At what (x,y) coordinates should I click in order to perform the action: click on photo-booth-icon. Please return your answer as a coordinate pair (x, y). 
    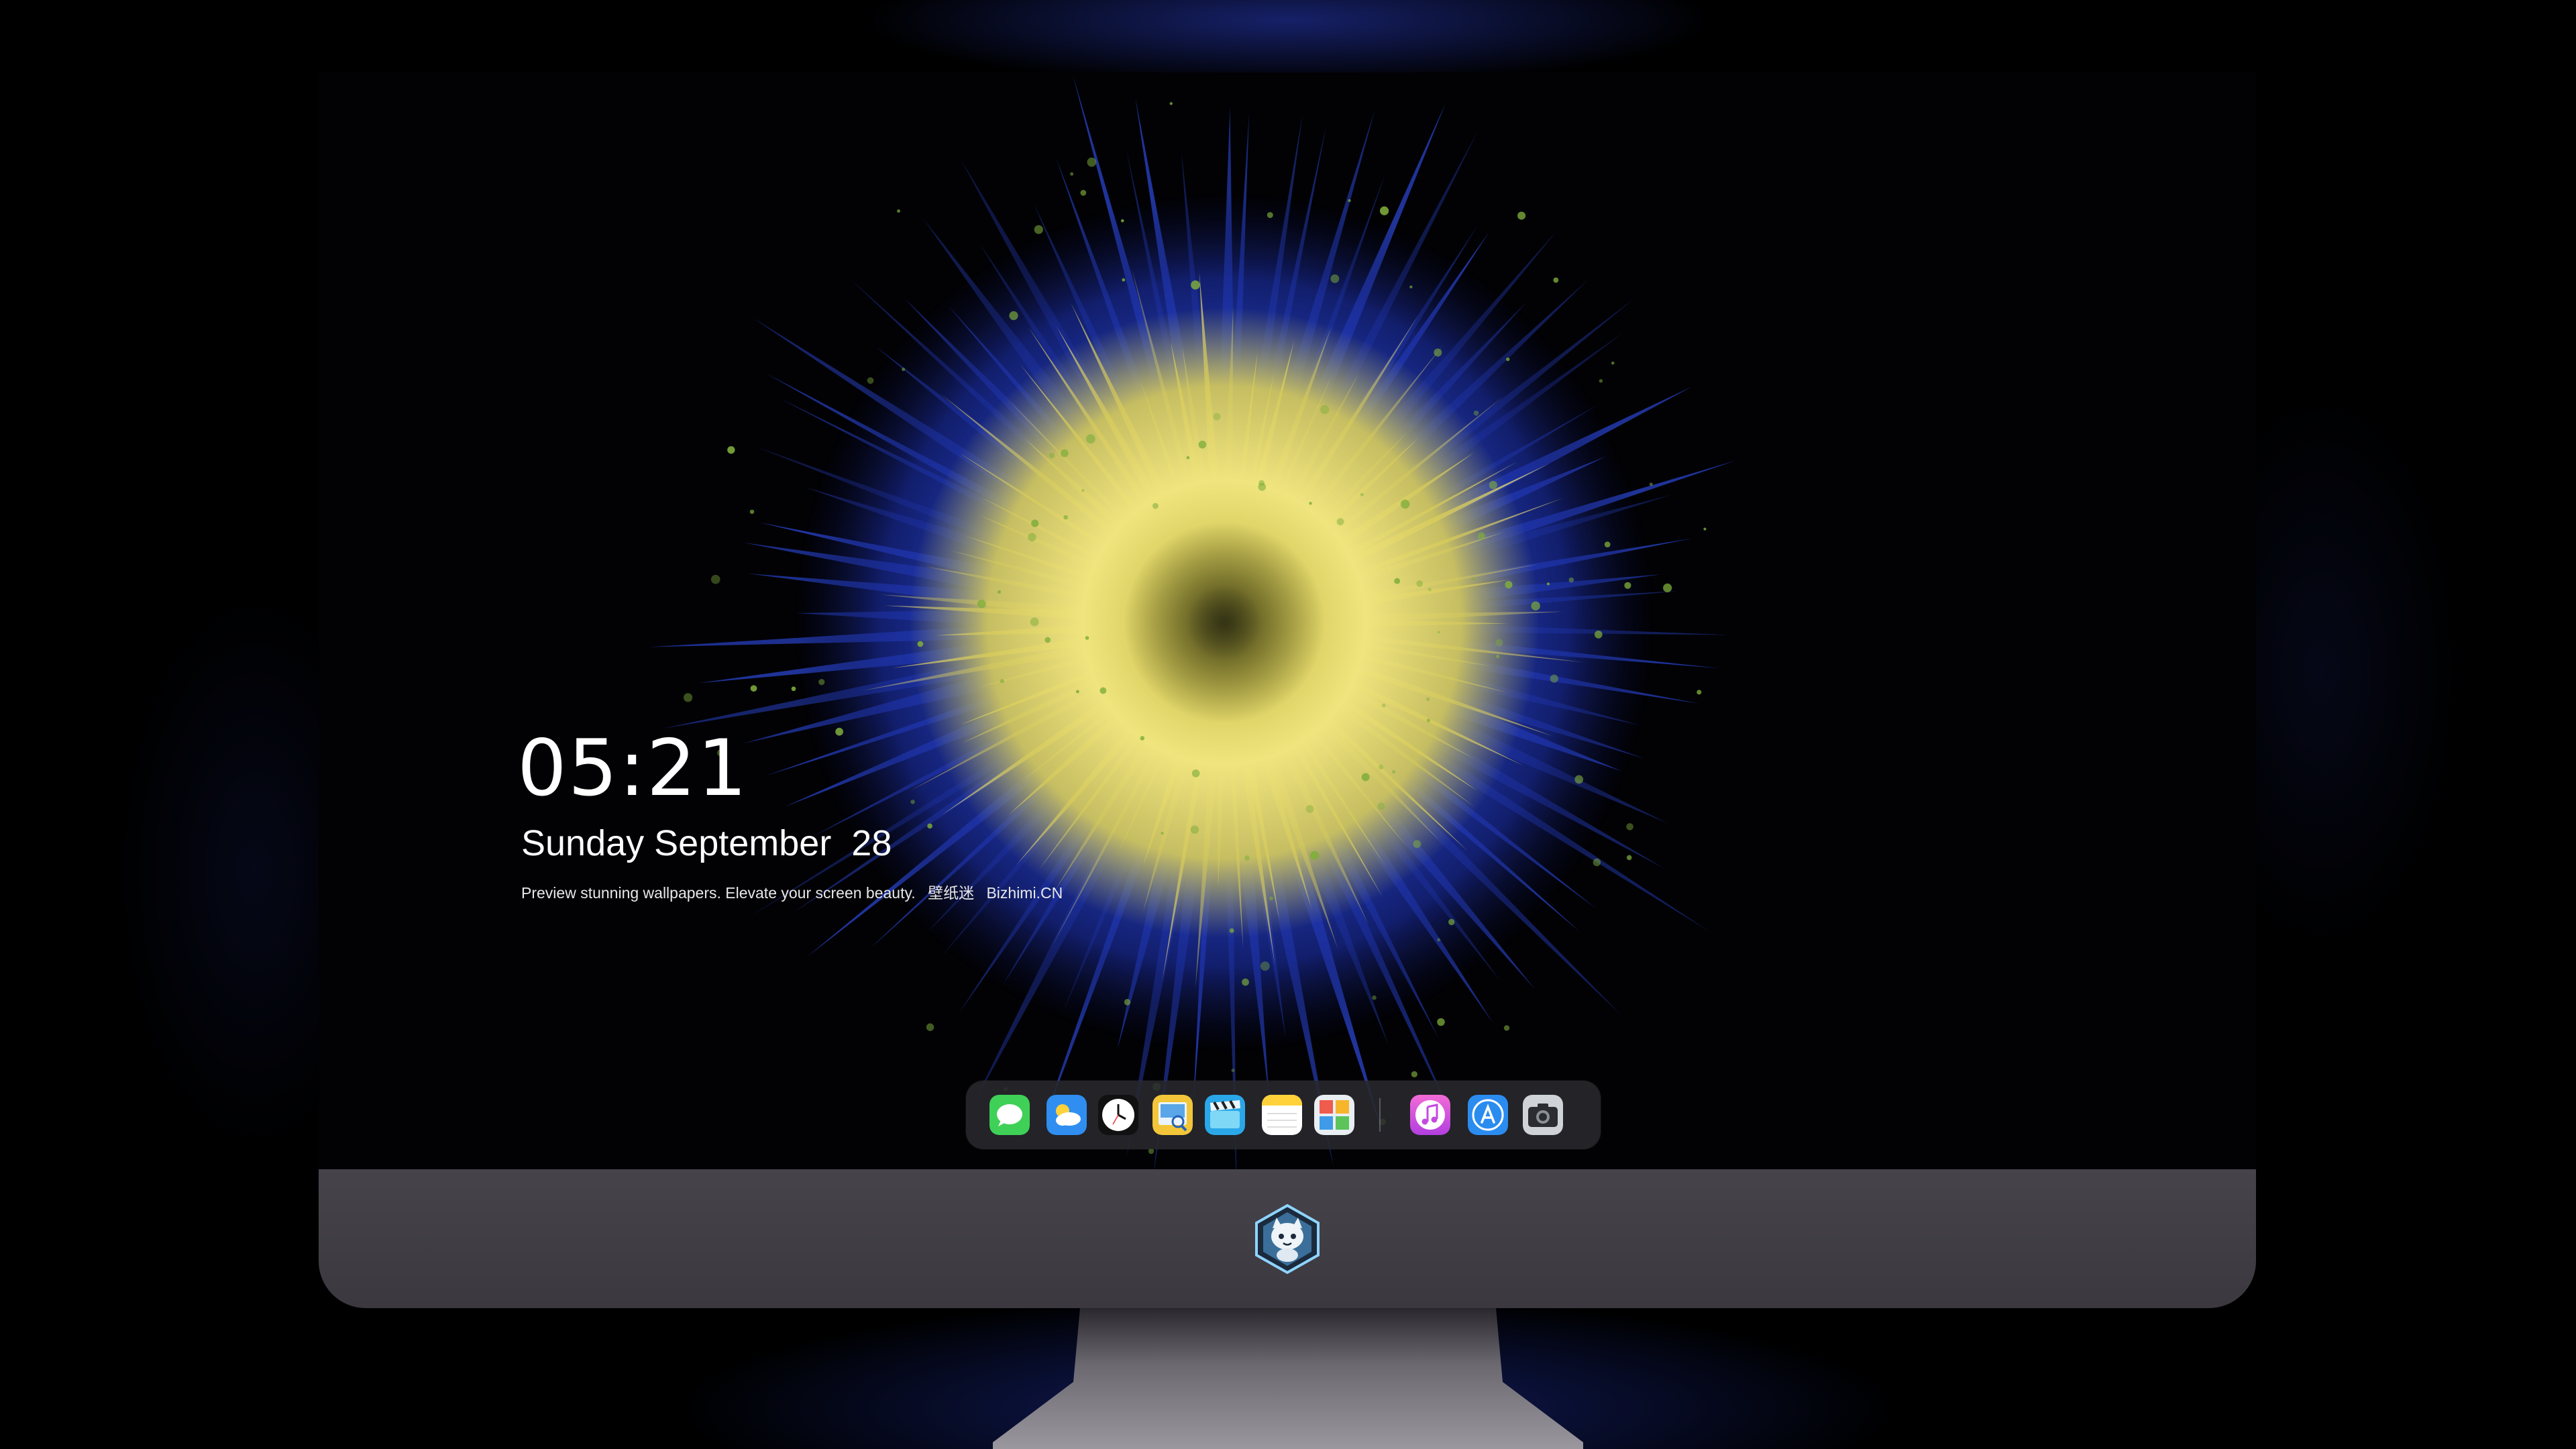
    Looking at the image, I should click on (1334, 1115).